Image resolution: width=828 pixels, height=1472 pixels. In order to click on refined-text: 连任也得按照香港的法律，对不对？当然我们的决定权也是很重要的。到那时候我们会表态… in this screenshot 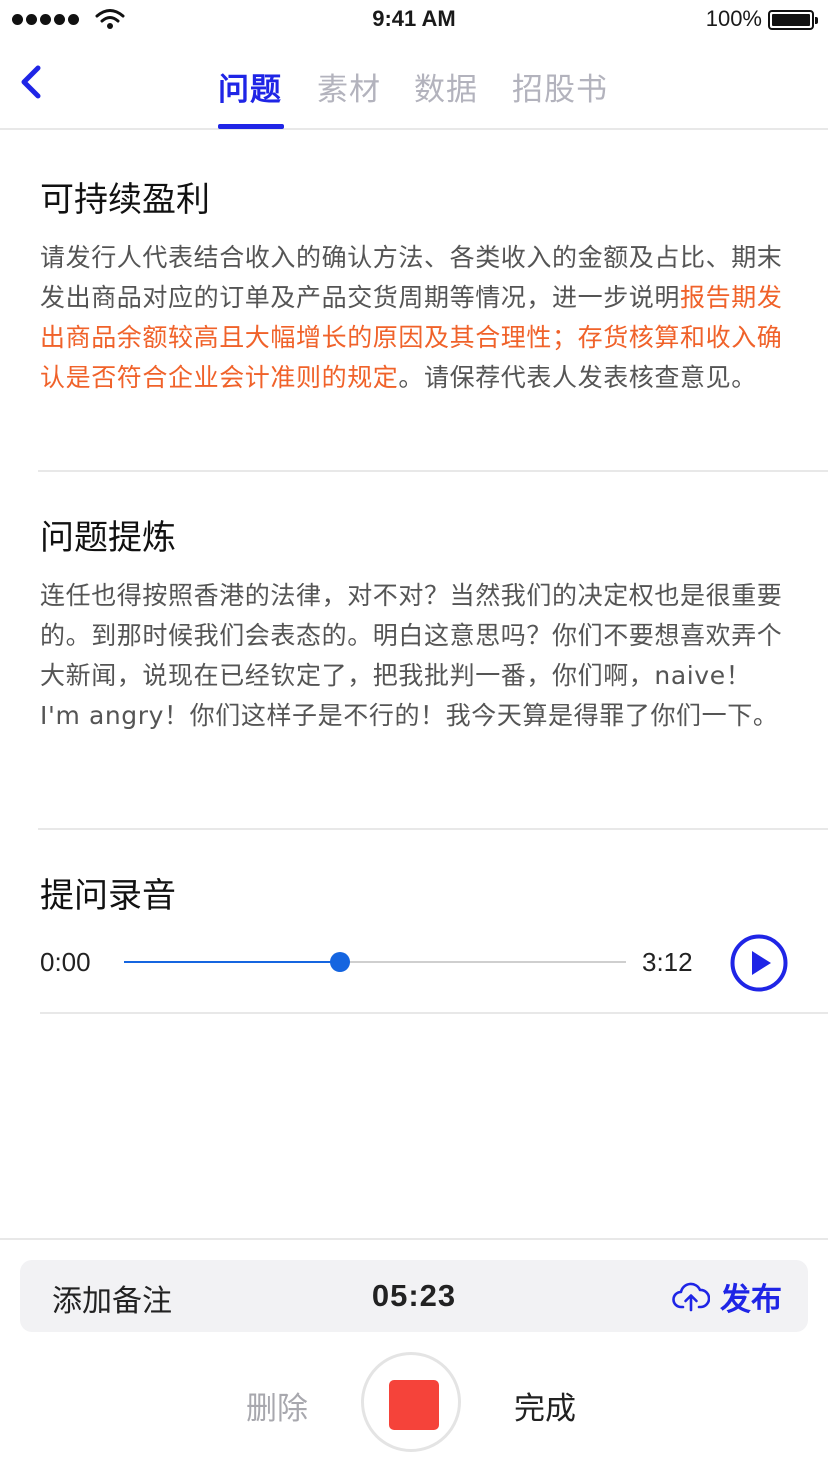, I will do `click(411, 655)`.